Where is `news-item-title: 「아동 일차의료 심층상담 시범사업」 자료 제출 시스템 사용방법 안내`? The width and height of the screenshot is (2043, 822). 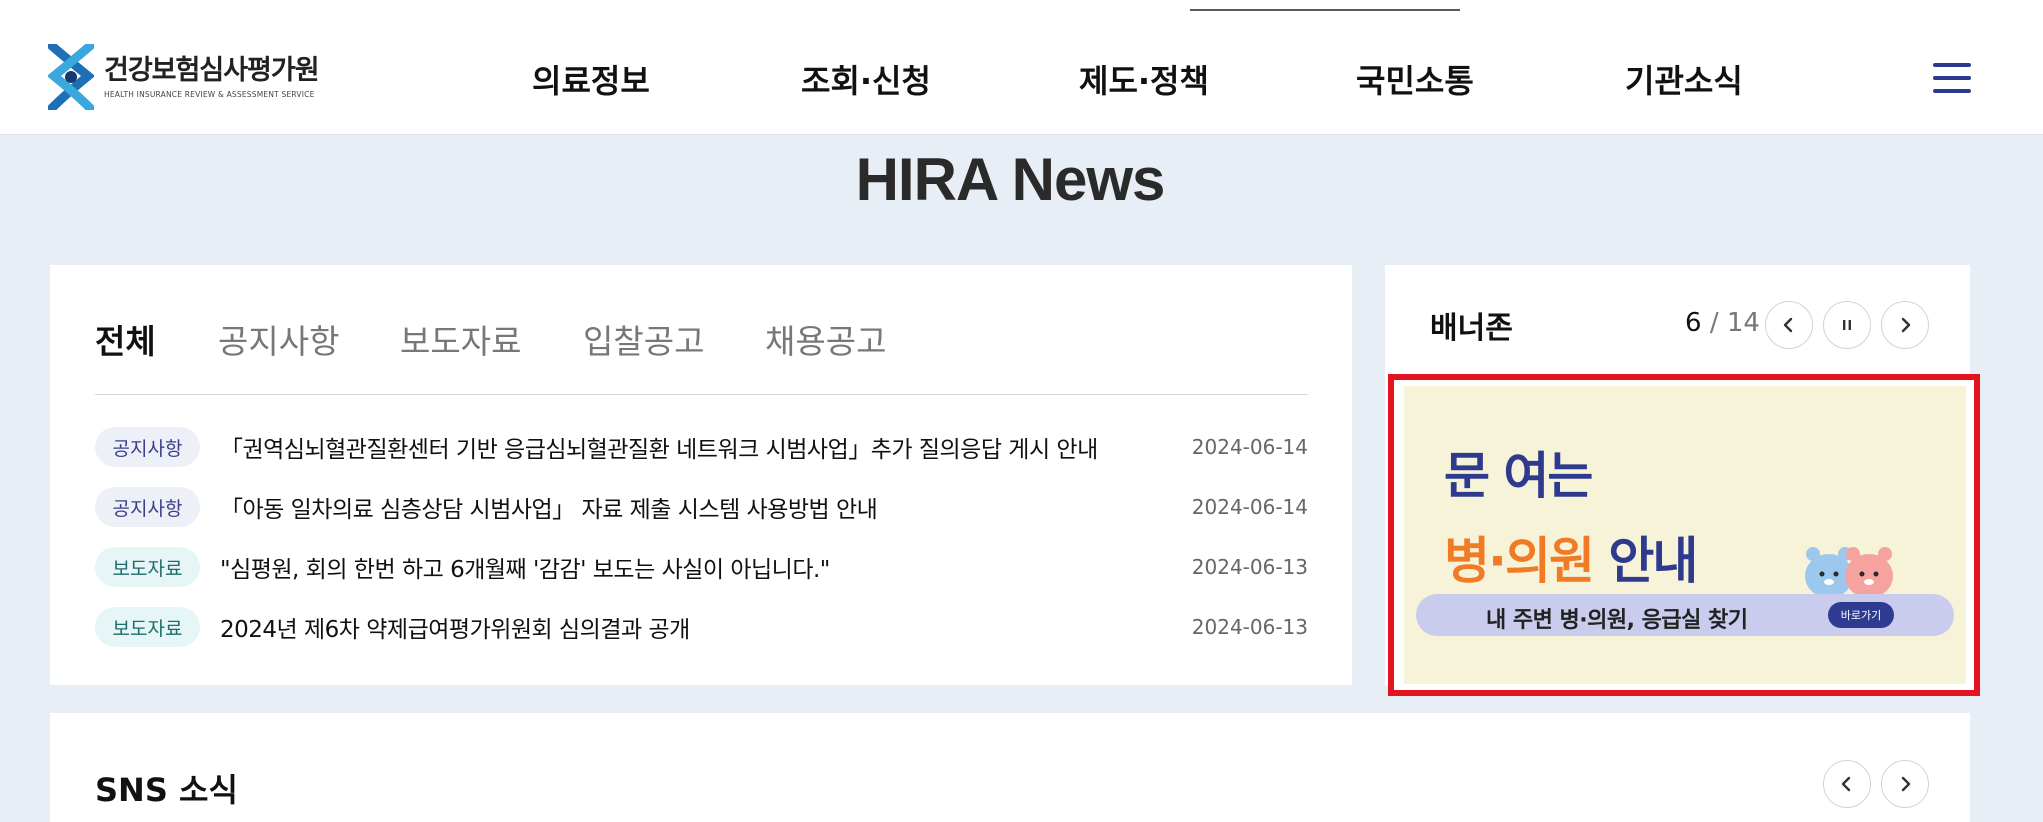 news-item-title: 「아동 일차의료 심층상담 시범사업」 자료 제출 시스템 사용방법 안내 is located at coordinates (706, 507).